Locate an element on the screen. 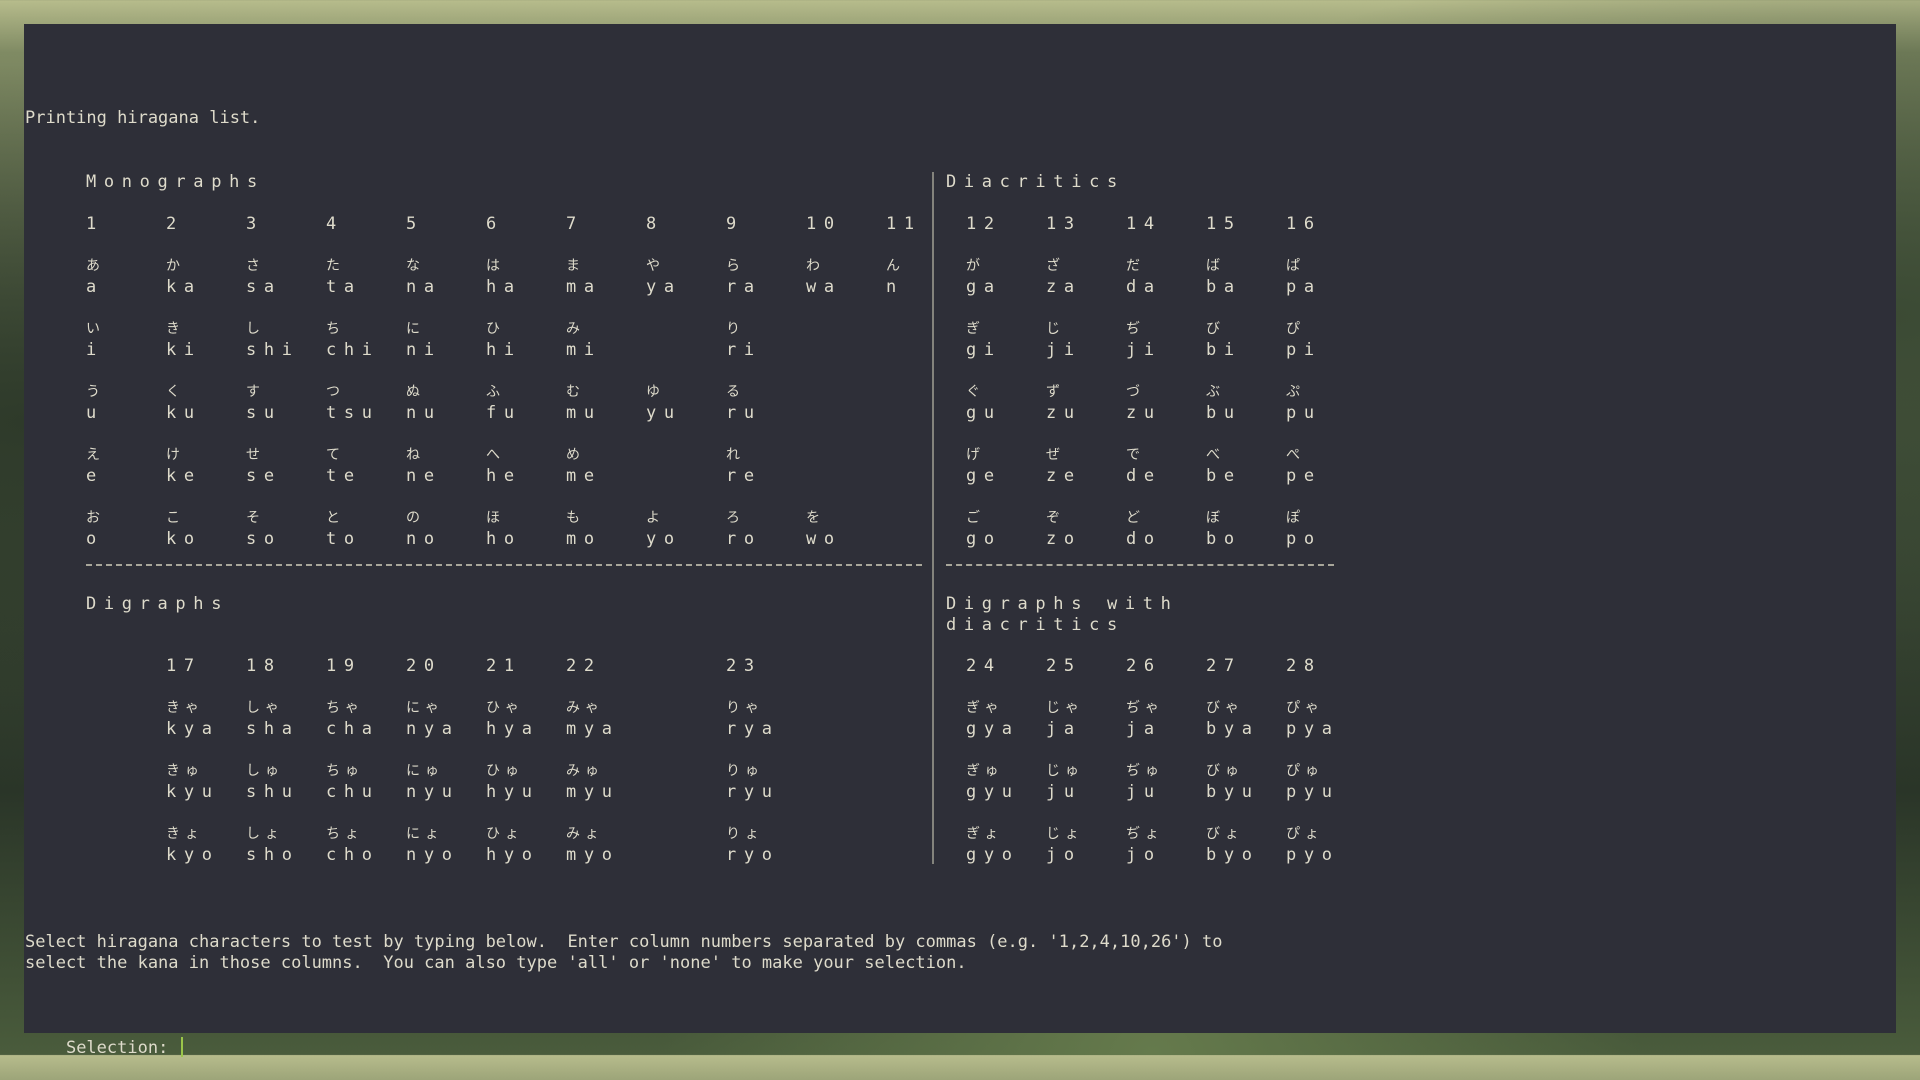 This screenshot has height=1080, width=1920. romaji-label: pa is located at coordinates (1304, 287).